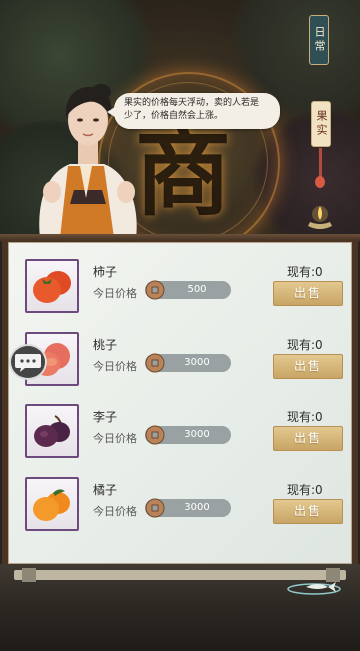 The height and width of the screenshot is (651, 360). I want to click on speech-line-1: 果实的价格每天浮动，卖的人若是, so click(192, 103).